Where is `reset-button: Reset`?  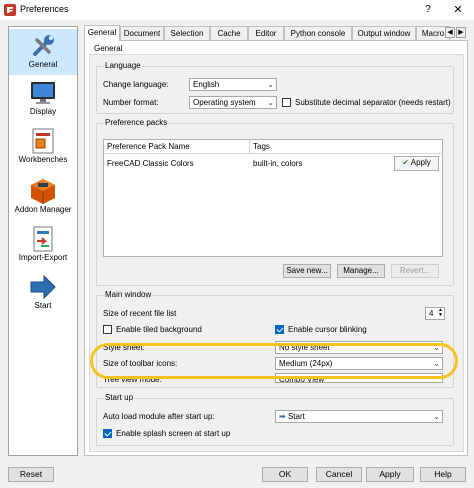 reset-button: Reset is located at coordinates (31, 474).